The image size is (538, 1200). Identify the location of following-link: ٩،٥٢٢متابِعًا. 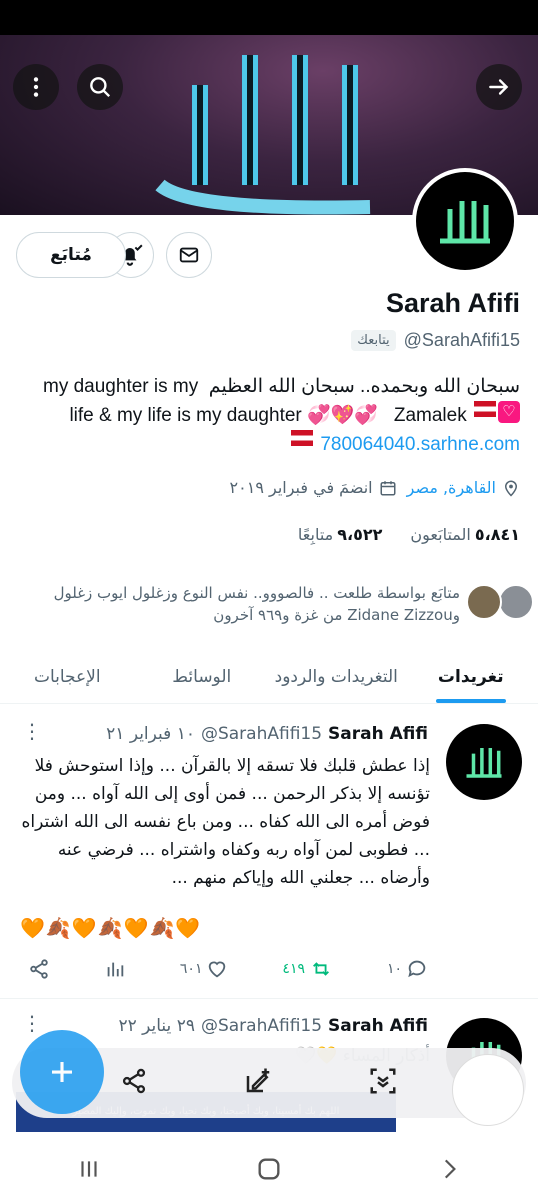
(340, 534).